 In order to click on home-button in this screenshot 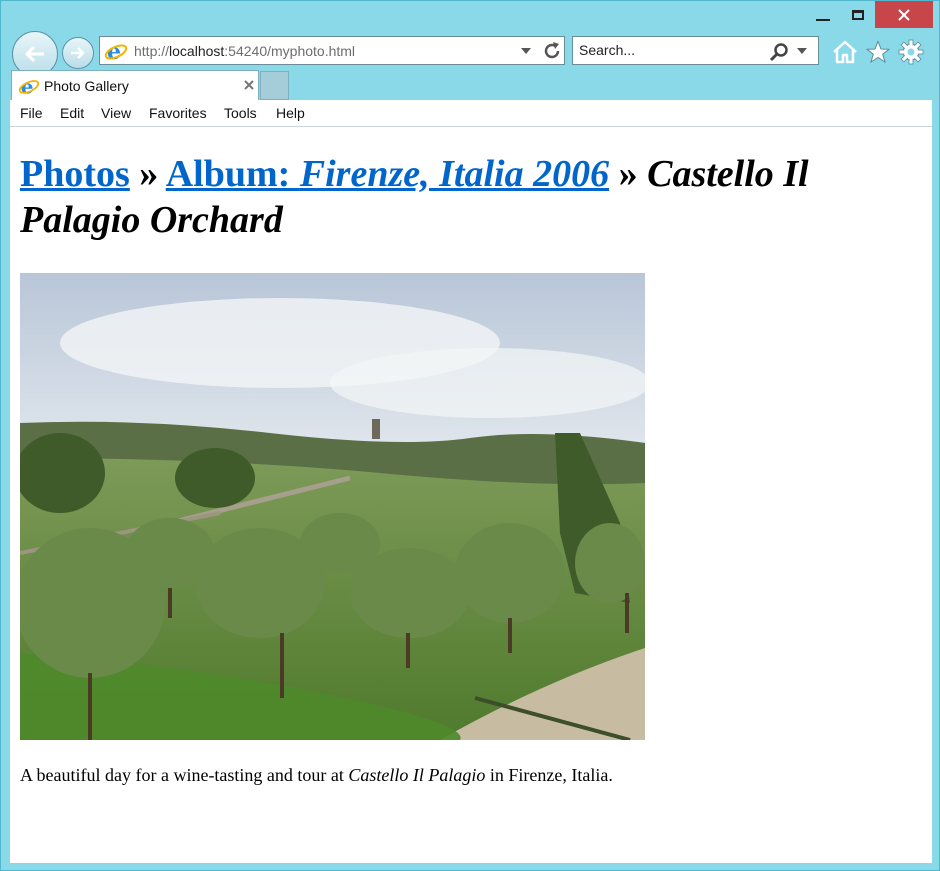, I will do `click(845, 52)`.